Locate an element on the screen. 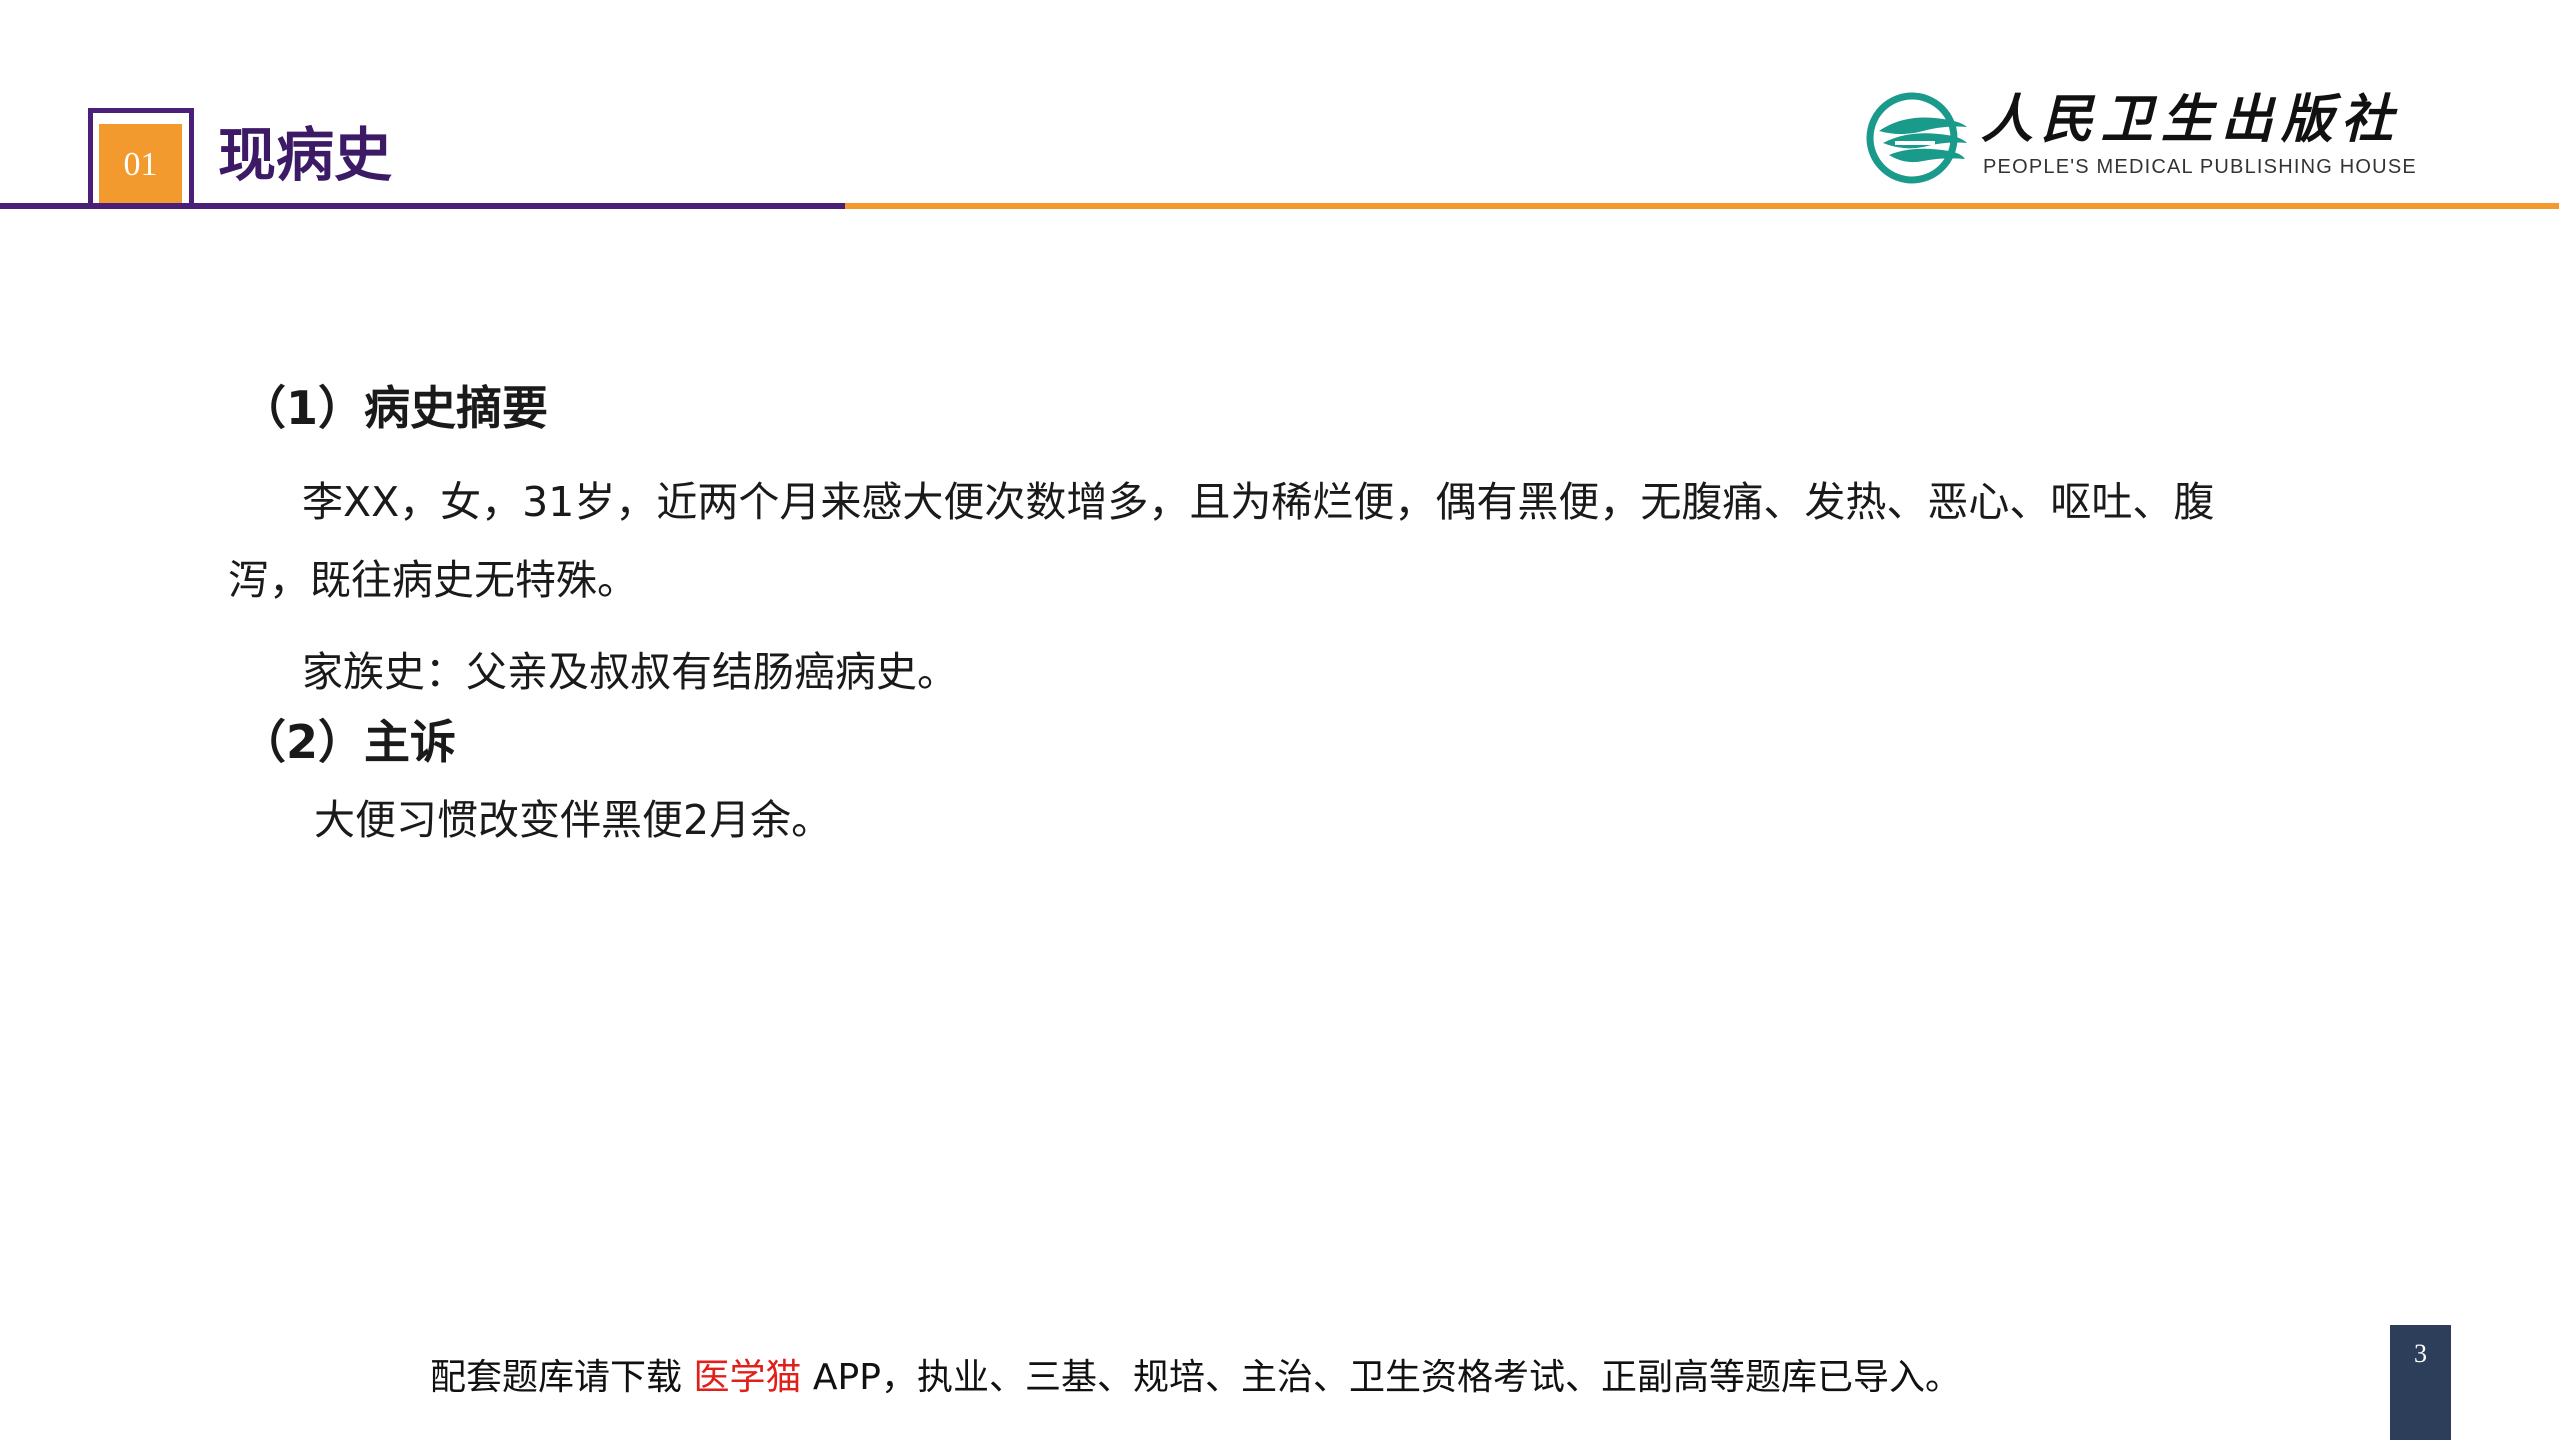  page-title: 现病史 is located at coordinates (305, 155).